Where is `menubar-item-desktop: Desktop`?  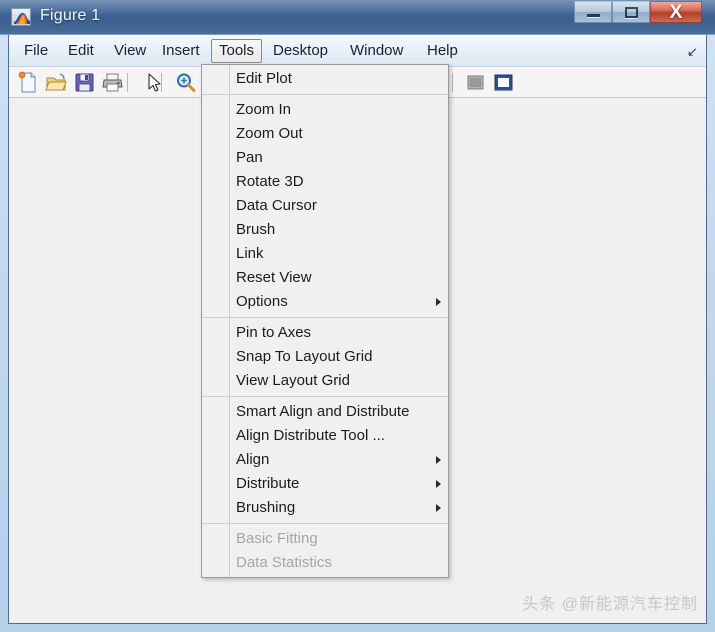
menubar-item-desktop: Desktop is located at coordinates (300, 51).